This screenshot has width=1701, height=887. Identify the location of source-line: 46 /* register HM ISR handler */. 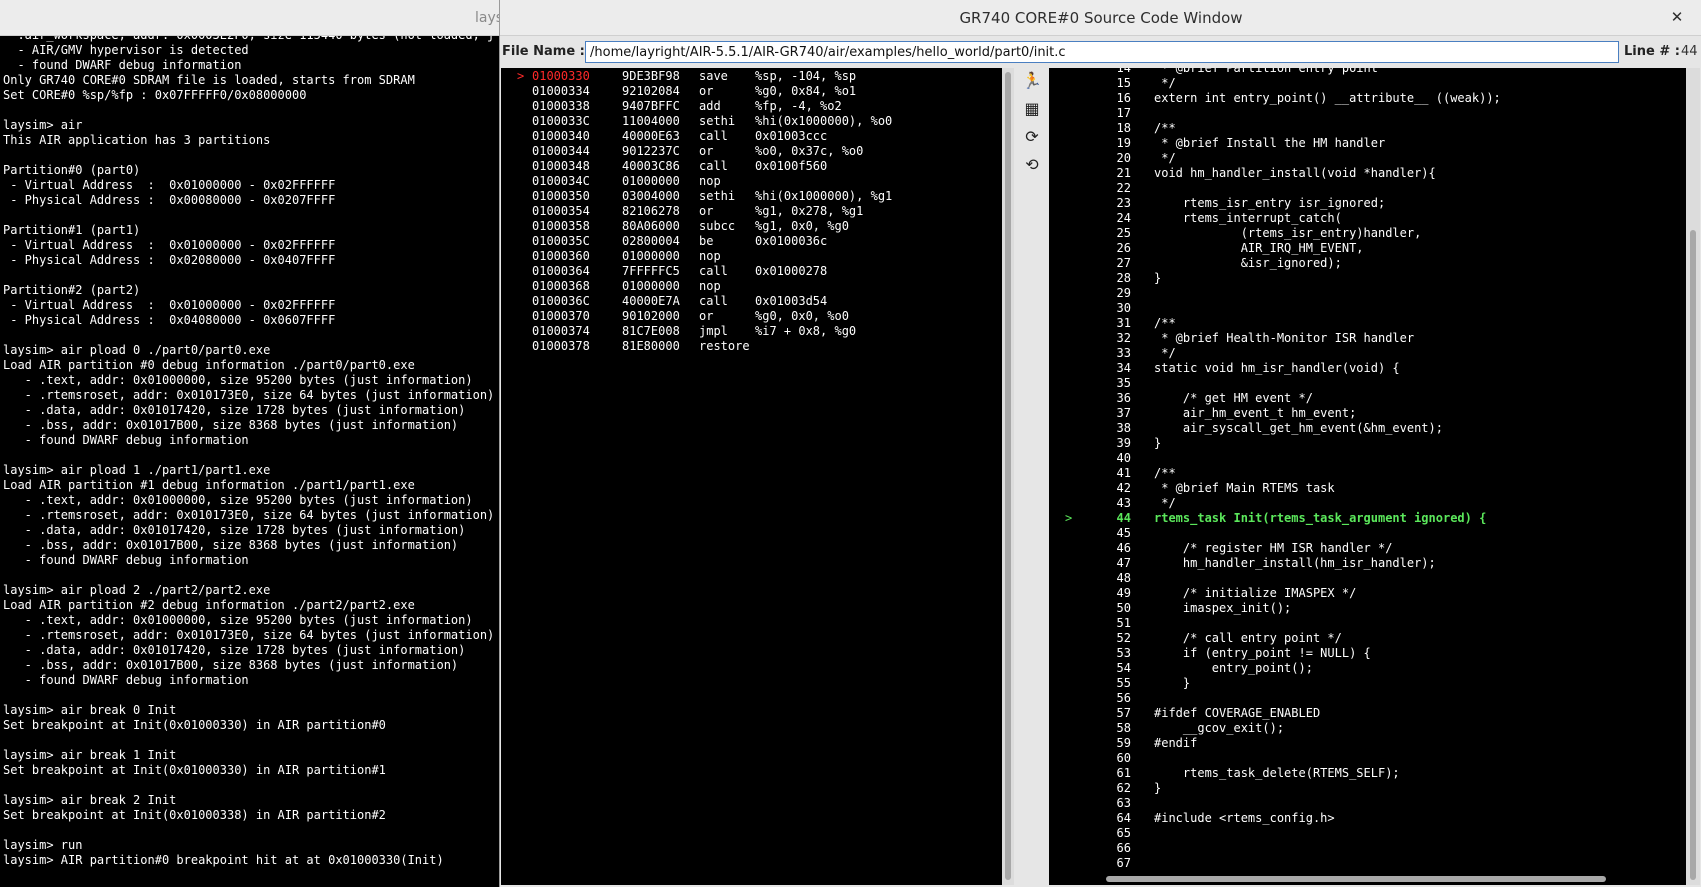
(1367, 548).